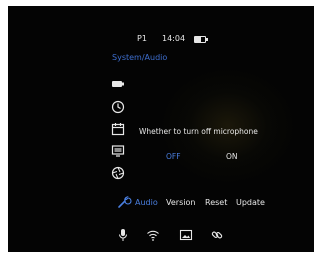 This screenshot has width=322, height=262. What do you see at coordinates (198, 131) in the screenshot?
I see `setting-label: Whether to turn off microphone` at bounding box center [198, 131].